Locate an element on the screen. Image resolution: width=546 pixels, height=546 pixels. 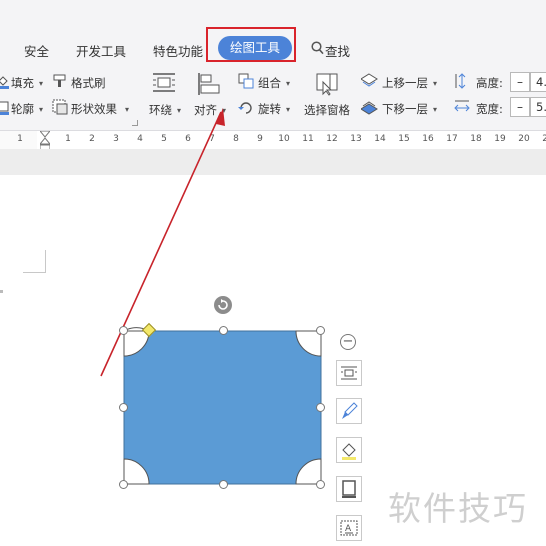
wrap-layout-icon is located at coordinates (349, 373).